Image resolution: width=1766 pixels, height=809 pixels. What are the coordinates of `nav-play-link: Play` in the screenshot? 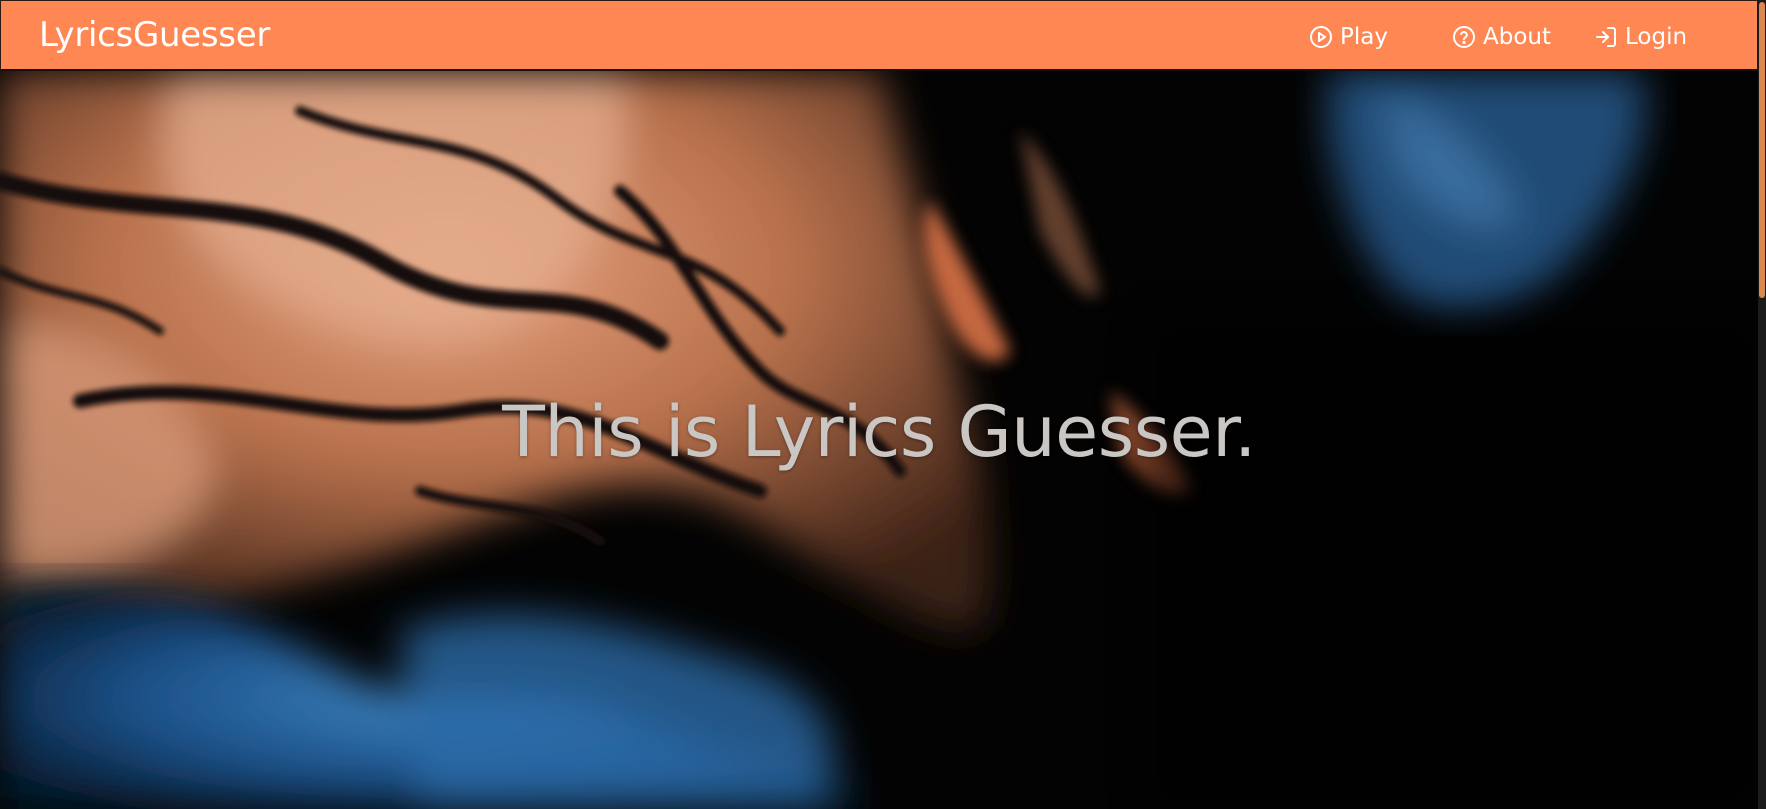 It's located at (1348, 37).